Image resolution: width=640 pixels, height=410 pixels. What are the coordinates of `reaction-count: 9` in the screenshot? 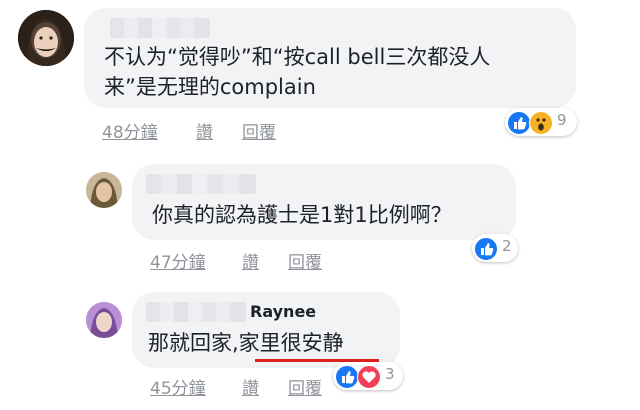 It's located at (562, 120).